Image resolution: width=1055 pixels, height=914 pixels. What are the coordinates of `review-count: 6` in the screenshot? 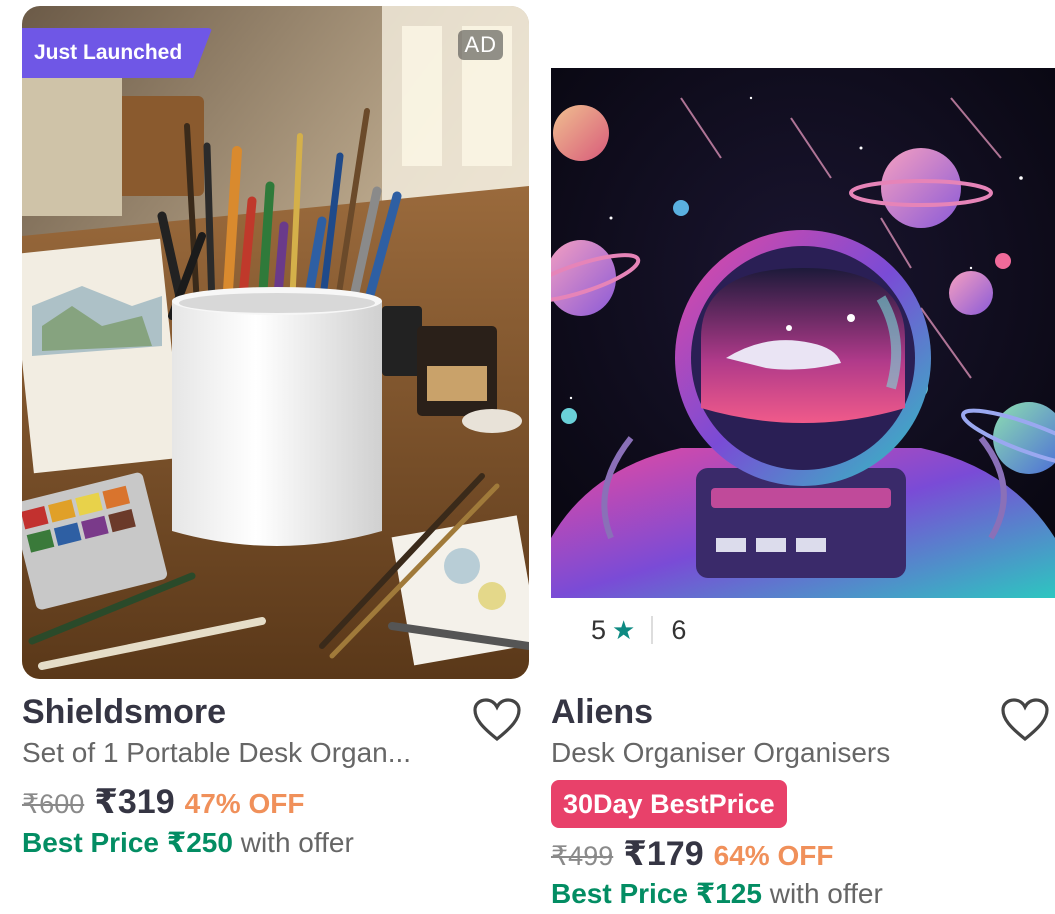 It's located at (679, 629).